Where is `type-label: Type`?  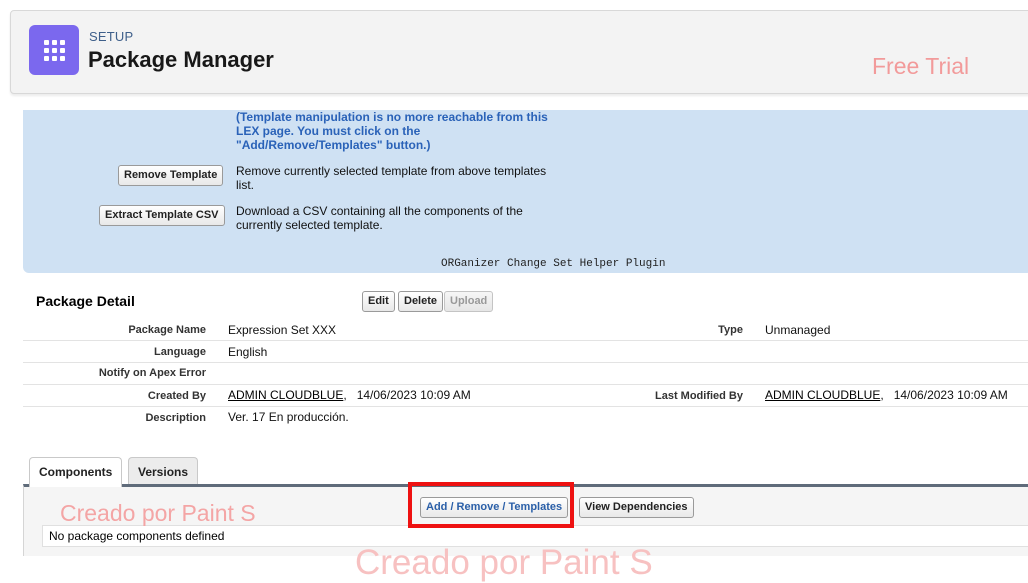
type-label: Type is located at coordinates (730, 330).